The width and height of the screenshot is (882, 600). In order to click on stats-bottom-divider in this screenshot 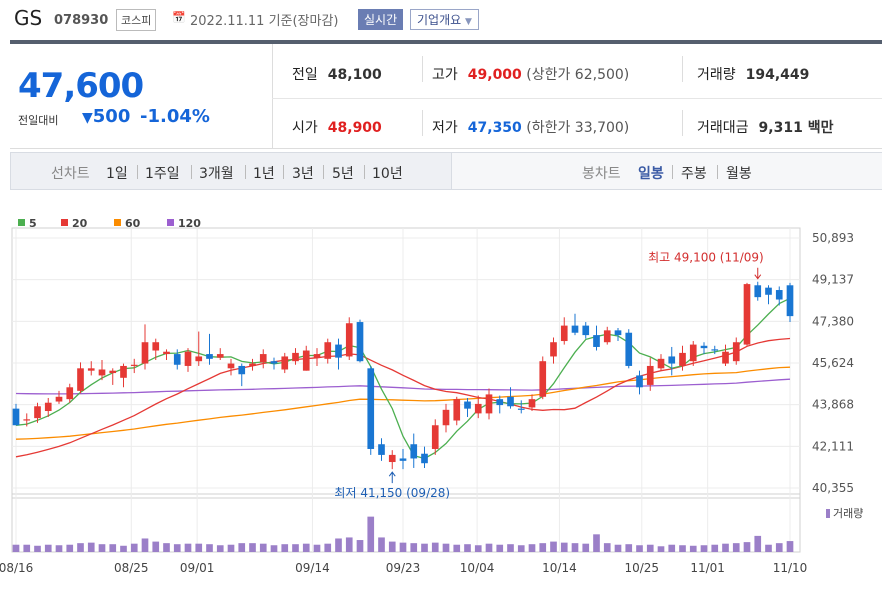, I will do `click(446, 148)`.